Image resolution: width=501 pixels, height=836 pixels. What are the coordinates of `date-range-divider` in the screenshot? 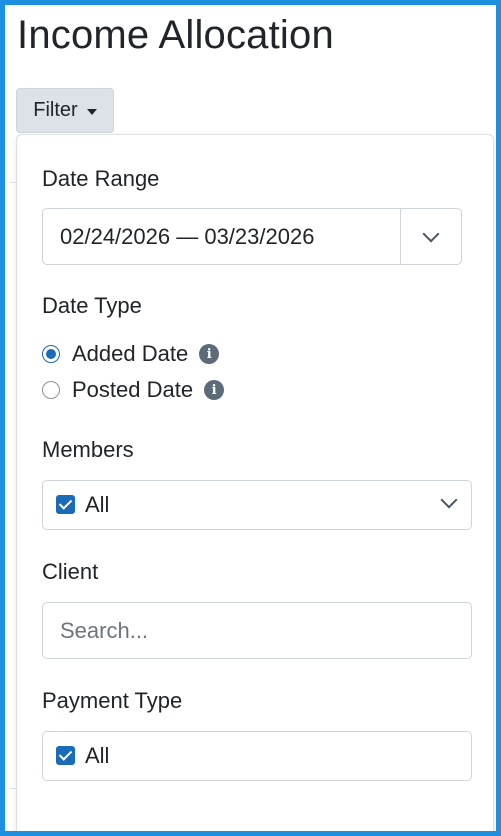 It's located at (400, 236).